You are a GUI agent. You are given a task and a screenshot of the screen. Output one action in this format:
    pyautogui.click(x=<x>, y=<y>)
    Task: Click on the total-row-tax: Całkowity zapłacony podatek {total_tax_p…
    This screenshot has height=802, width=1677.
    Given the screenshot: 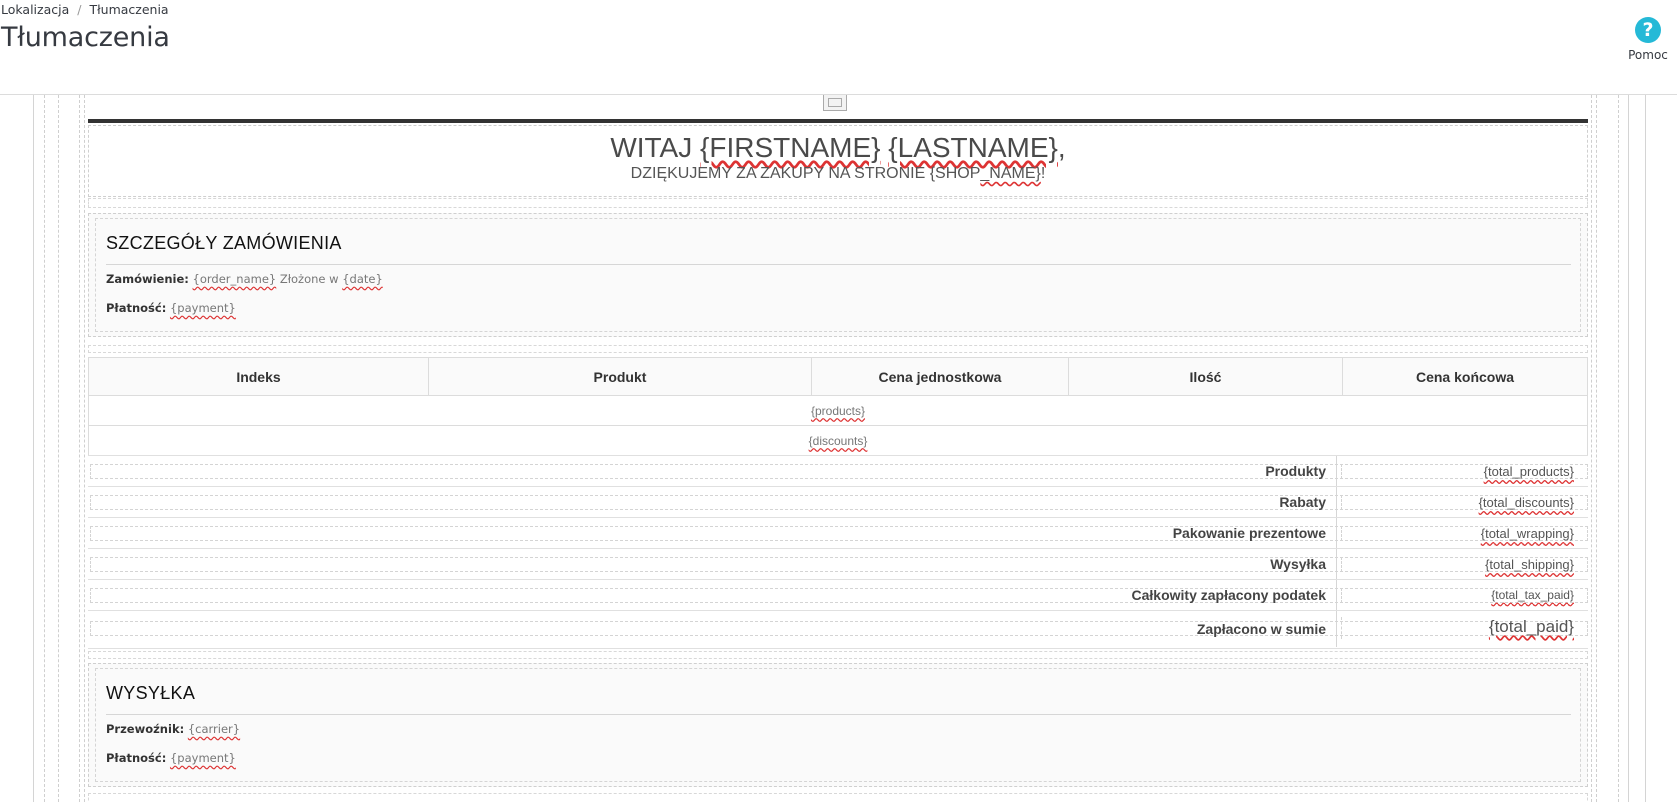 What is the action you would take?
    pyautogui.click(x=838, y=595)
    